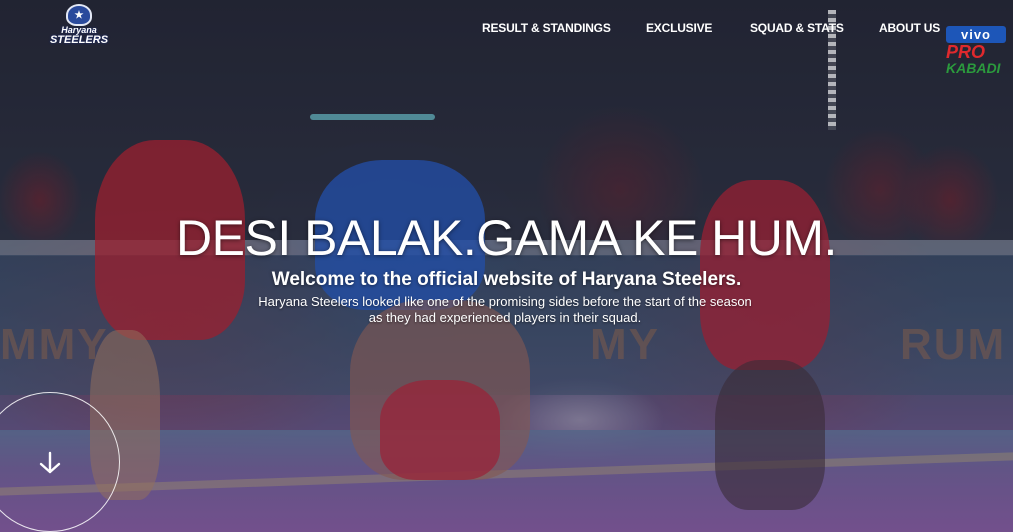  I want to click on vivo-pro-kabaddi-logo: vivo PRO KABADI, so click(976, 54).